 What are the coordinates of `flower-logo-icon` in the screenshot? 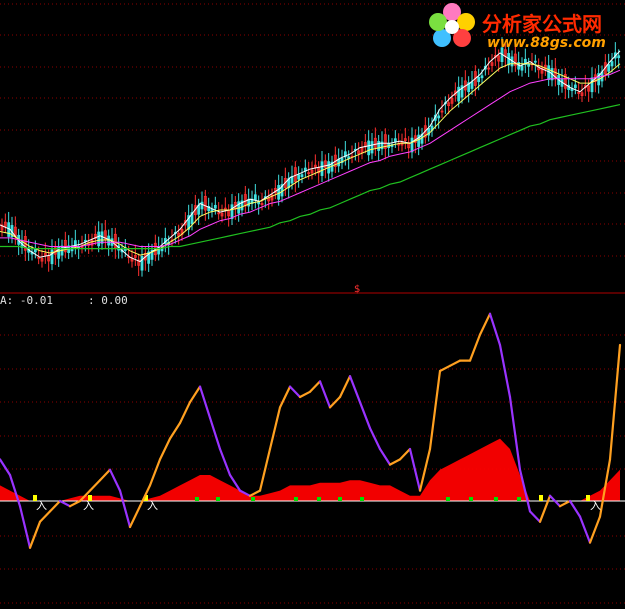 It's located at (452, 25).